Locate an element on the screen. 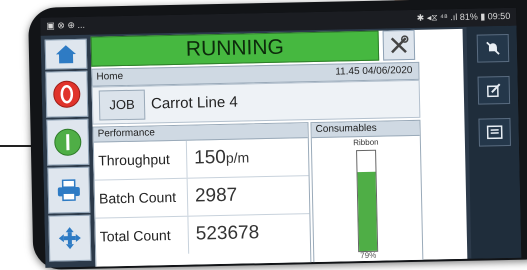 The height and width of the screenshot is (270, 527). print-button is located at coordinates (69, 190).